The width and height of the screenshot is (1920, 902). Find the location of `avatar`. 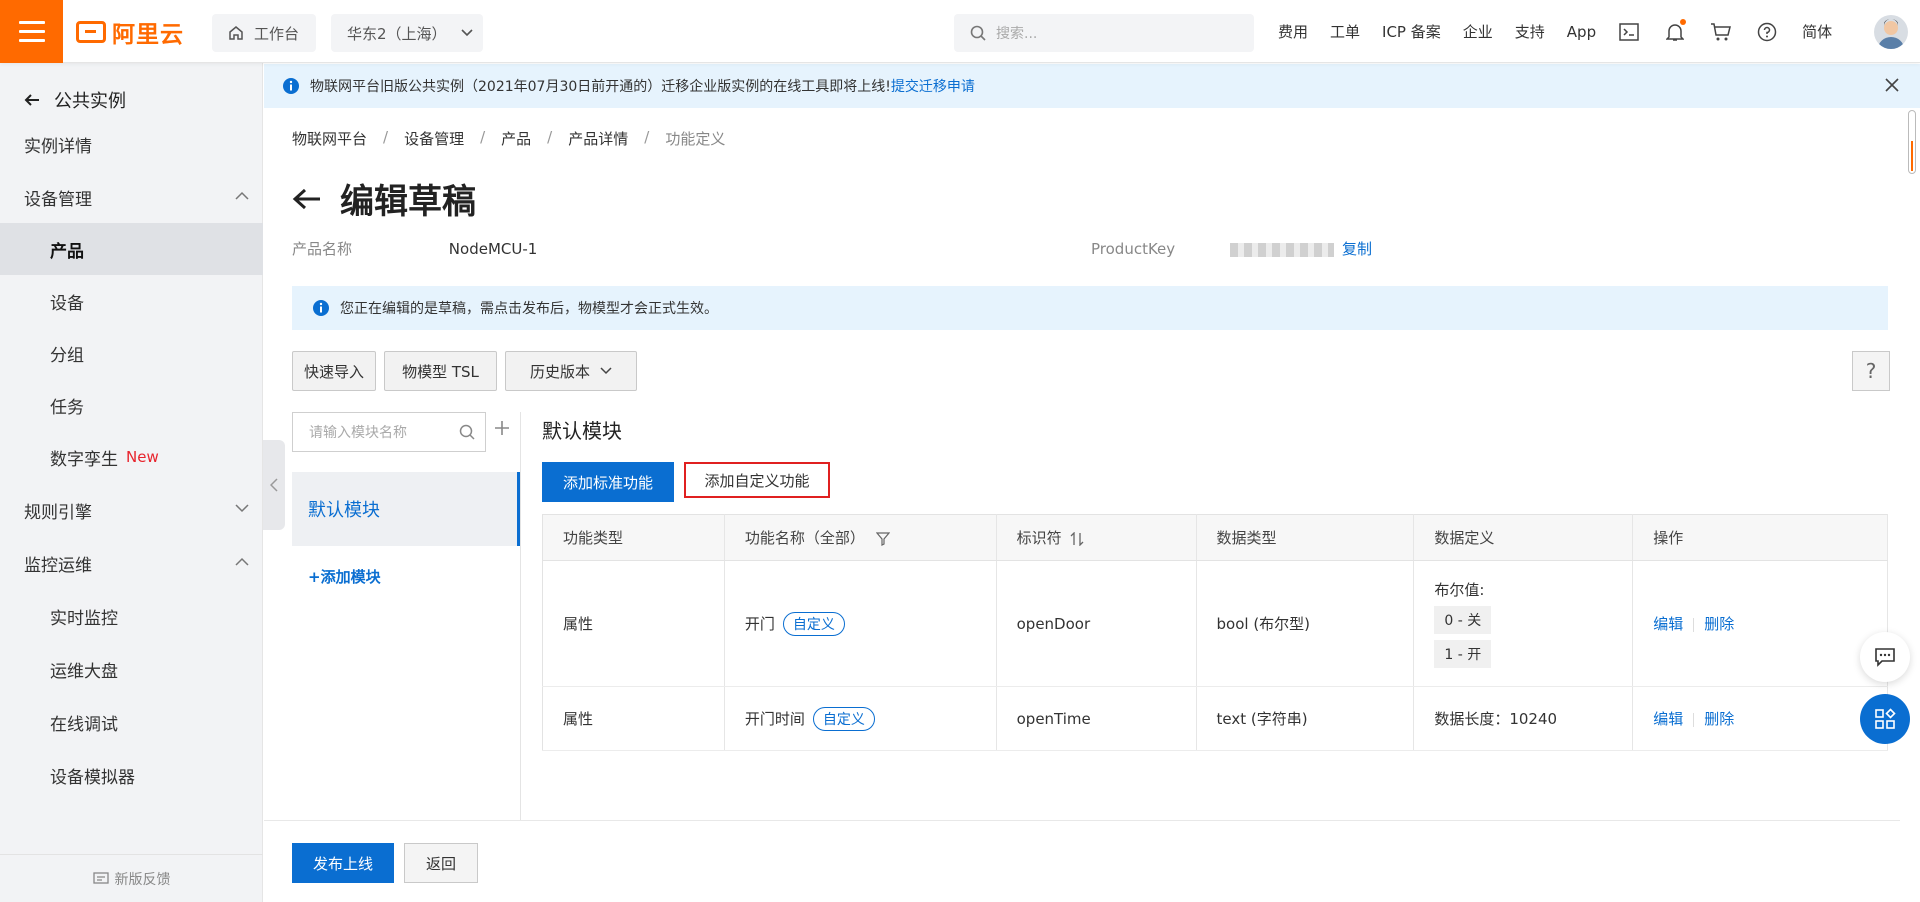

avatar is located at coordinates (1891, 32).